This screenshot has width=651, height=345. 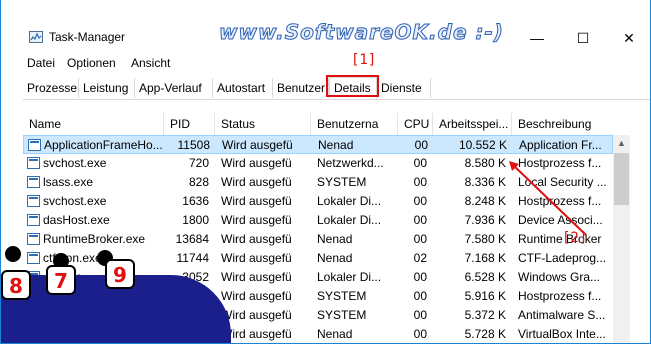 I want to click on cell-name: ctfmon.exe, so click(x=72, y=258).